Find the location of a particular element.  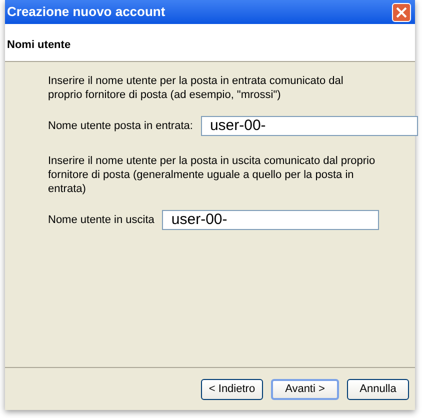

dialog-button: Avanti > is located at coordinates (305, 389).